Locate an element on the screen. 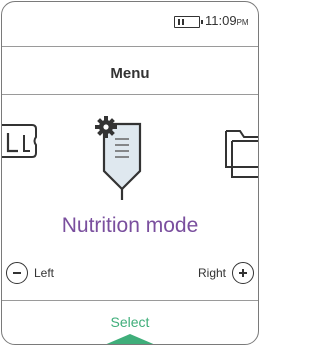  status-bar: 11:09PM is located at coordinates (130, 24).